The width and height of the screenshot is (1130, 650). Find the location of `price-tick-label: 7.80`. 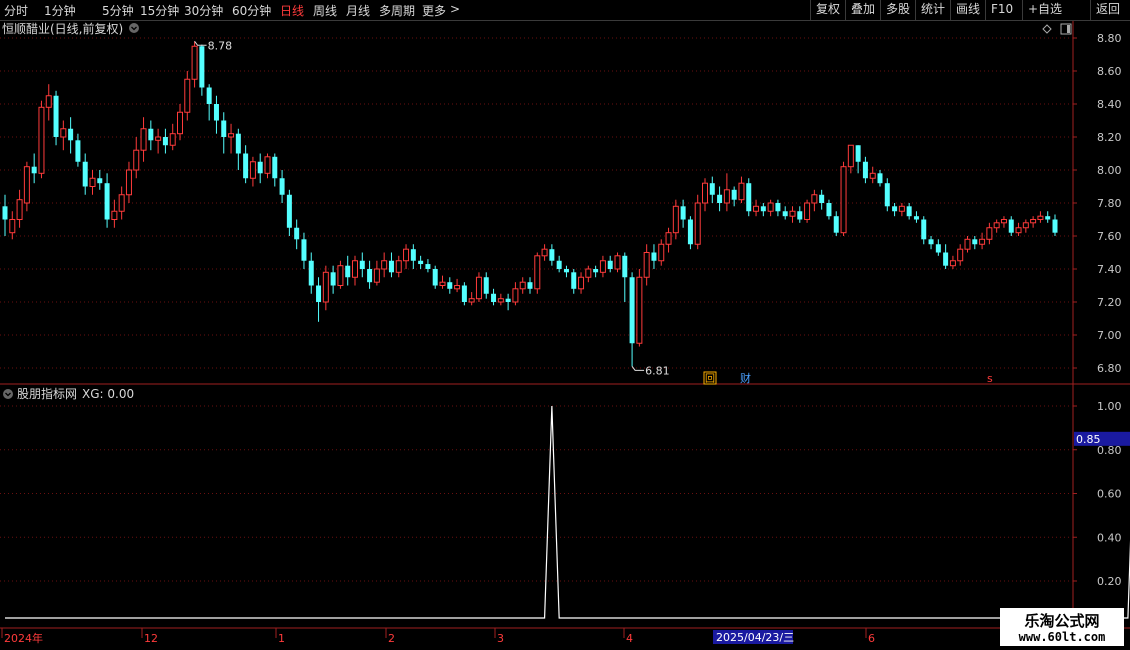

price-tick-label: 7.80 is located at coordinates (1109, 203).